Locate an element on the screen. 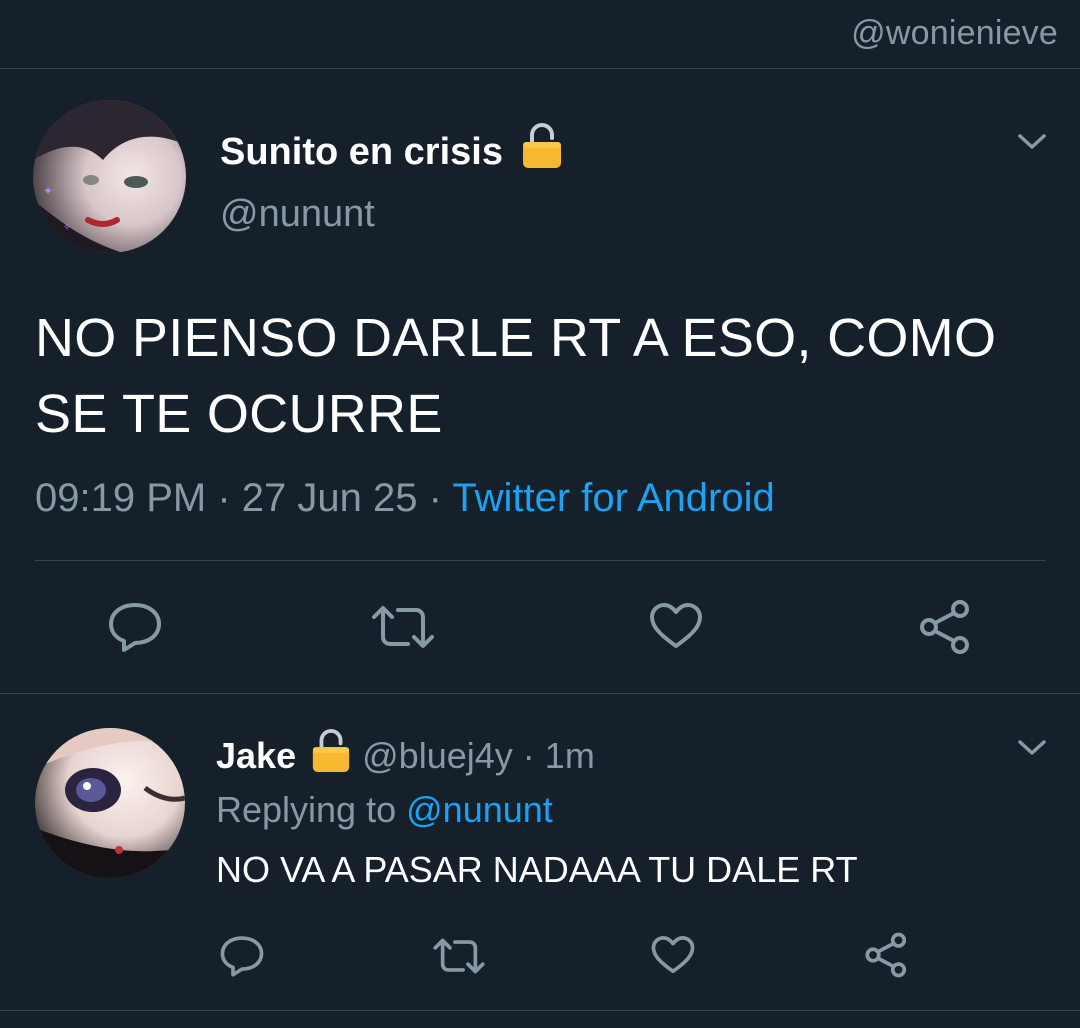 This screenshot has height=1028, width=1080. section-divider is located at coordinates (540, 693).